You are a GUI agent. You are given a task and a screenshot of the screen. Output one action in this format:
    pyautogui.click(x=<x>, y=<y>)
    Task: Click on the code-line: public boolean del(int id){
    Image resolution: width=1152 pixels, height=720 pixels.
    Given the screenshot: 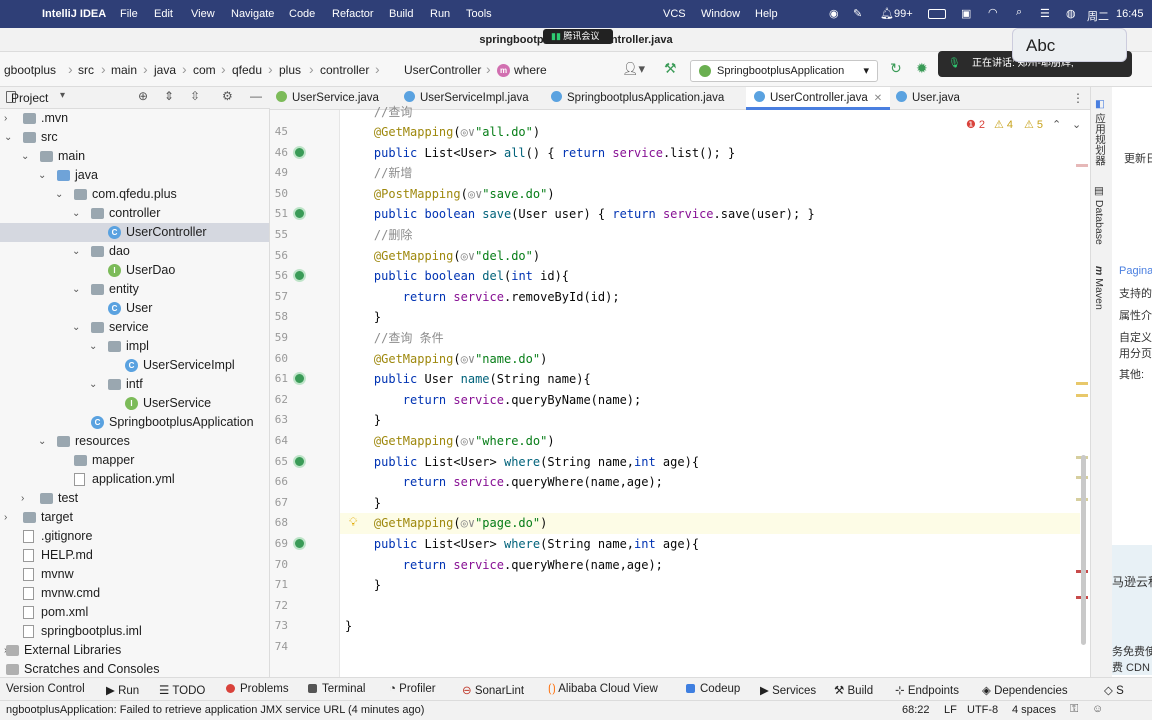 What is the action you would take?
    pyautogui.click(x=457, y=276)
    